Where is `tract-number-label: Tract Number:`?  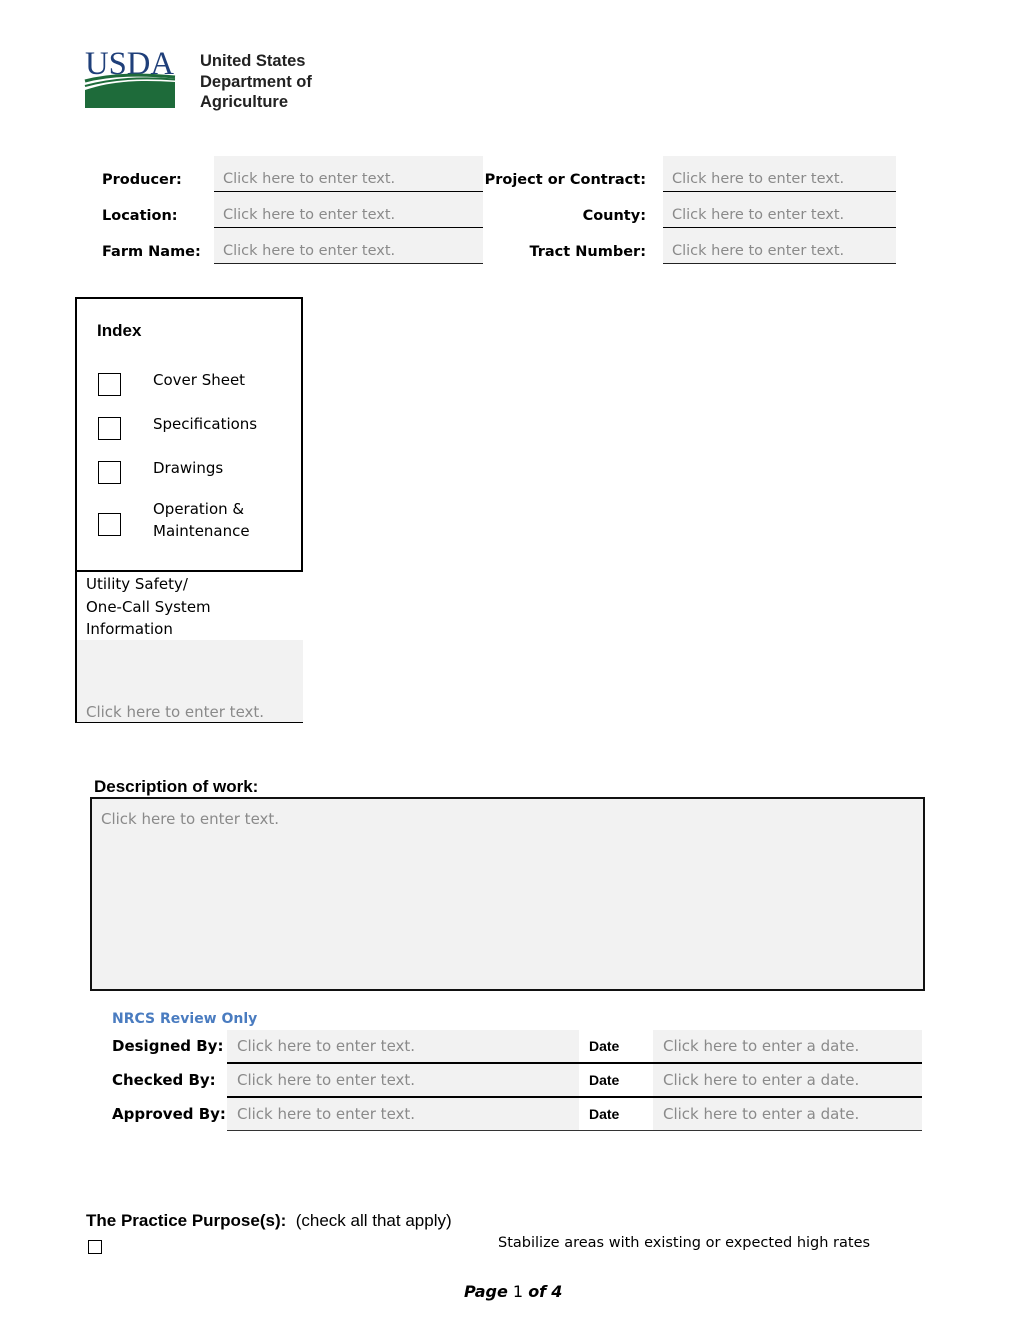
tract-number-label: Tract Number: is located at coordinates (587, 252).